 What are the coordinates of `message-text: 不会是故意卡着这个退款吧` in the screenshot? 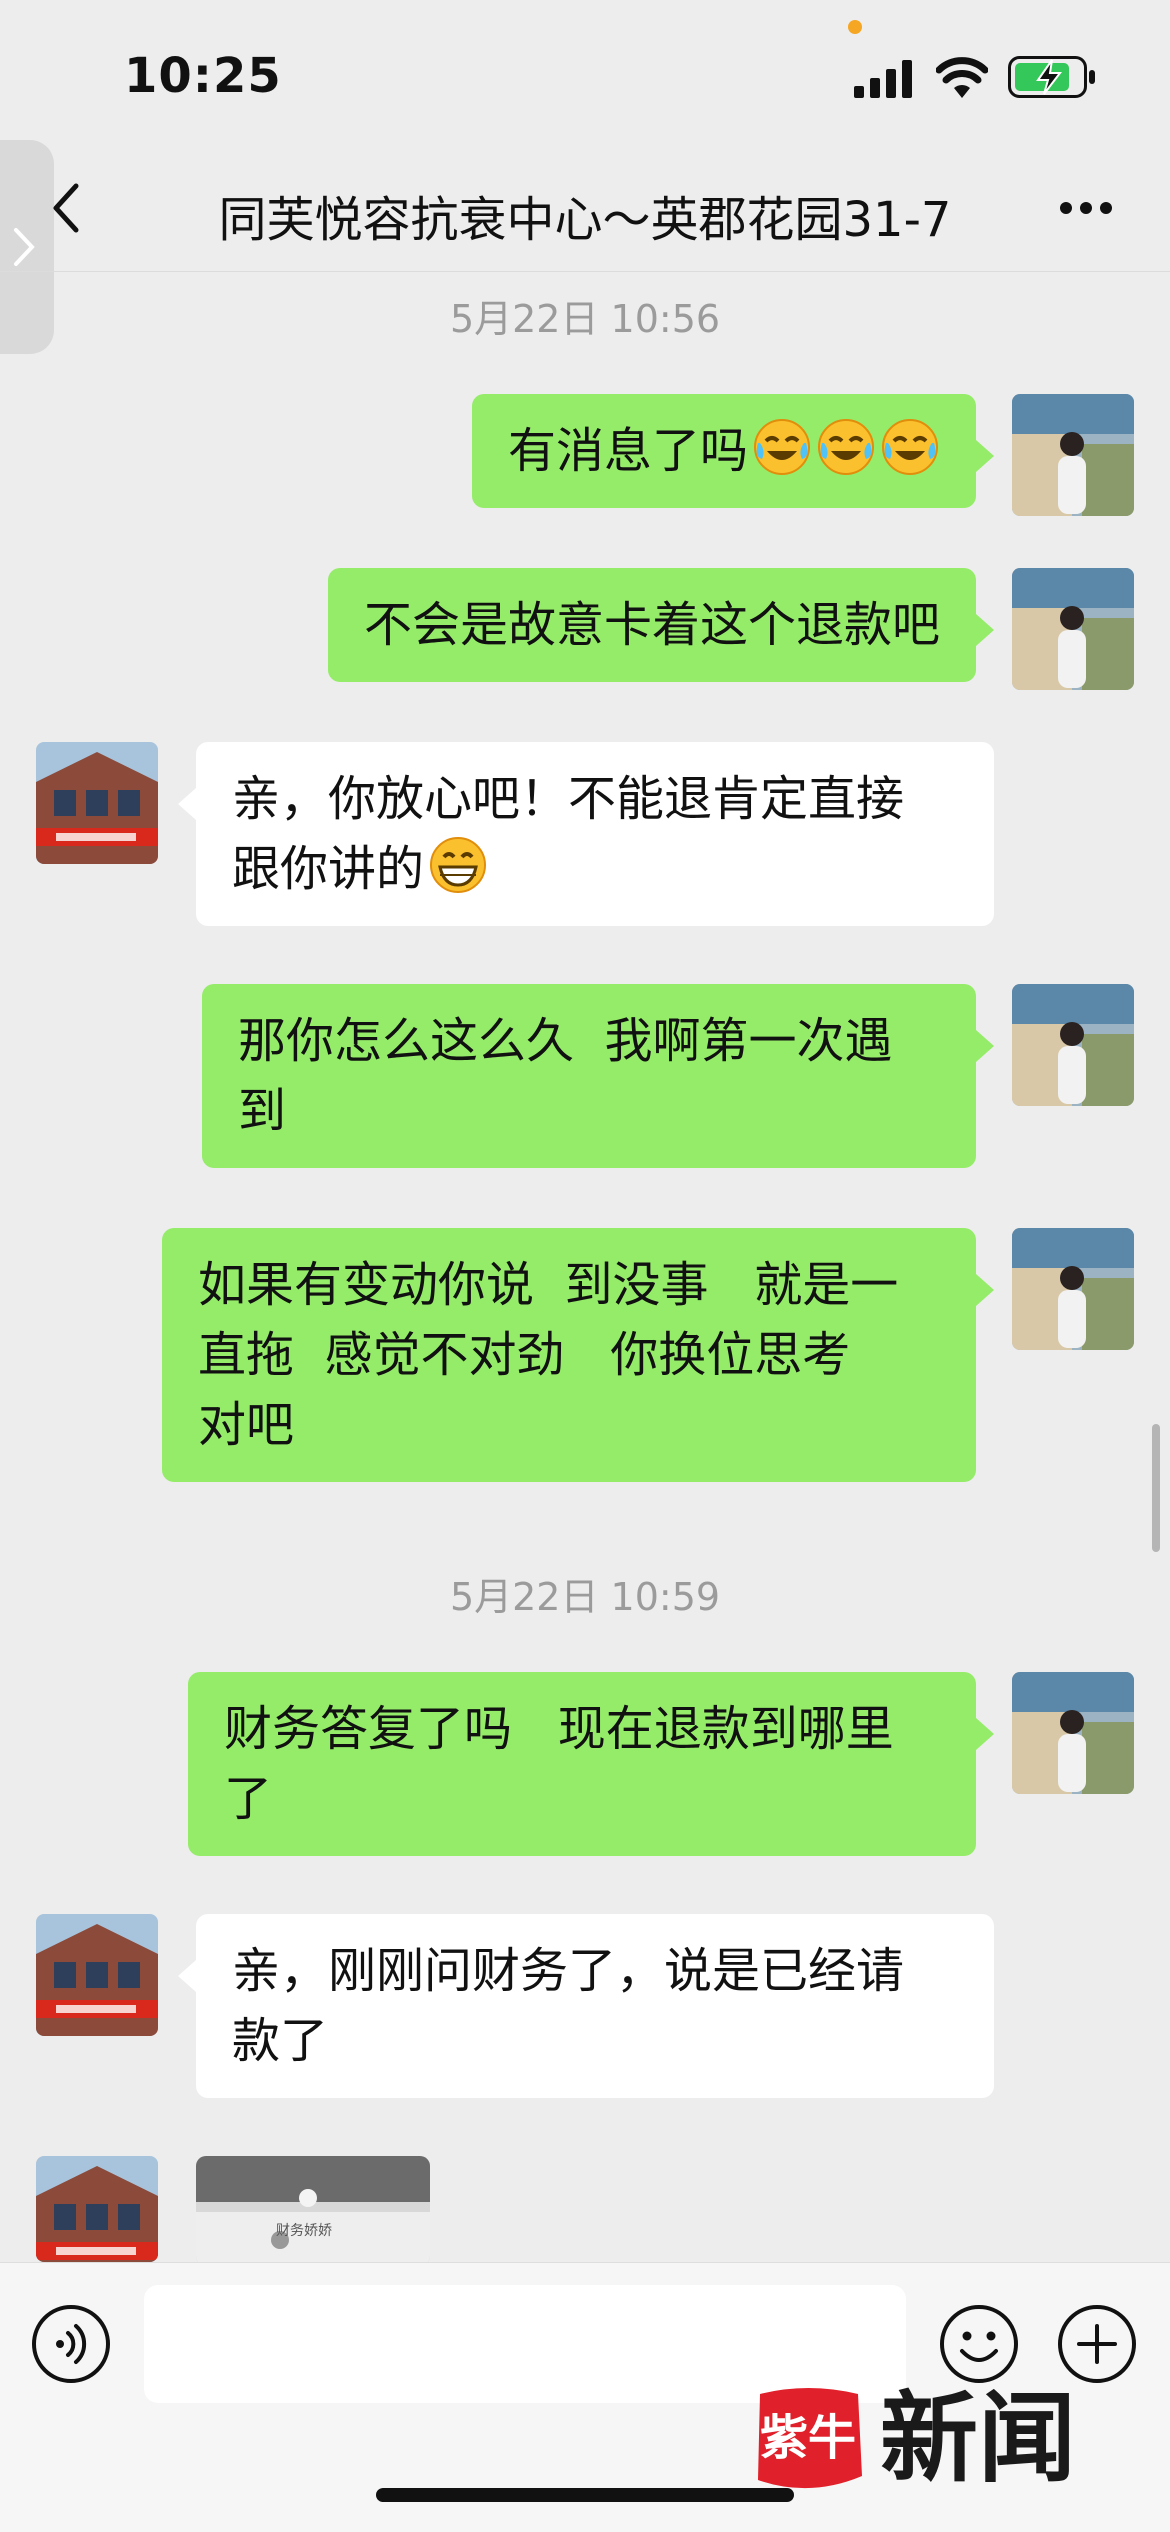 It's located at (651, 625).